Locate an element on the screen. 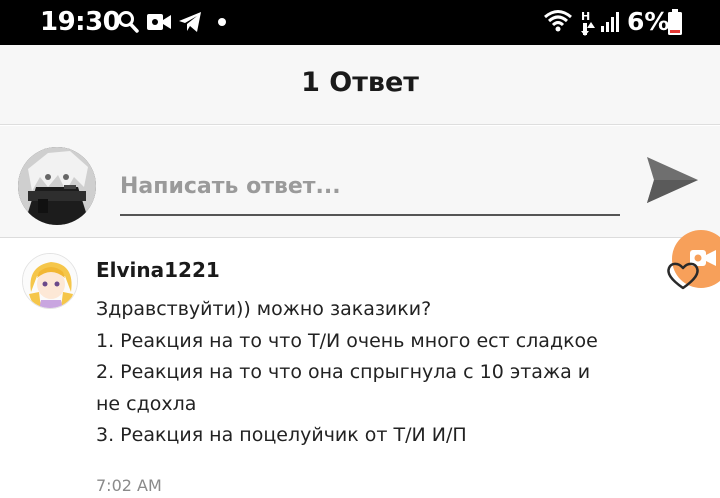  video-camera-icon is located at coordinates (159, 22).